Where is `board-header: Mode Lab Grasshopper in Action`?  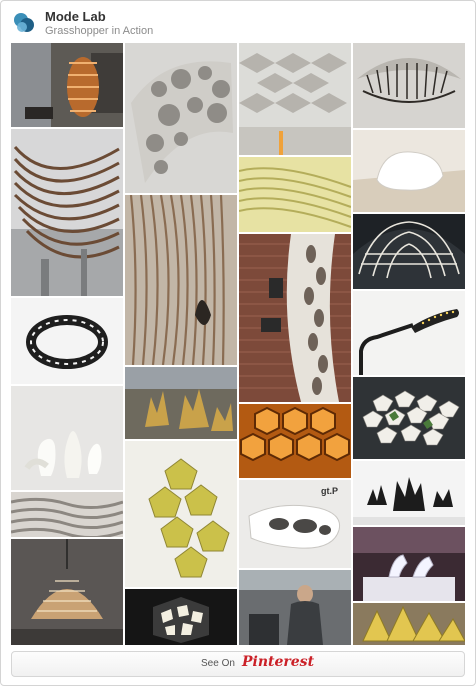
board-header: Mode Lab Grasshopper in Action is located at coordinates (238, 22).